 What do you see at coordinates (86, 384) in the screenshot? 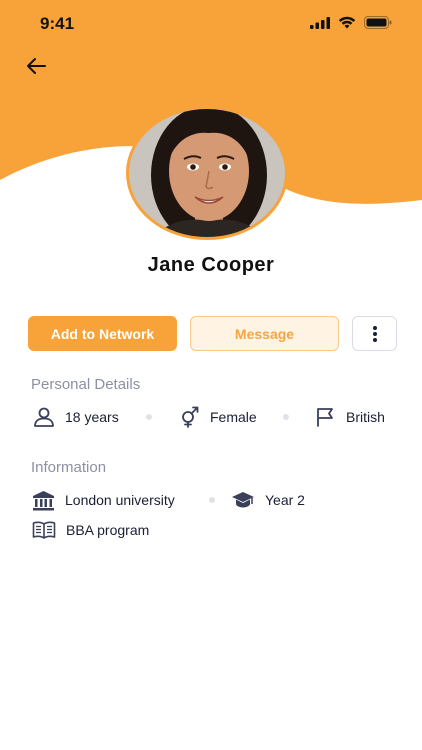
I see `personal-details-title: Personal Details` at bounding box center [86, 384].